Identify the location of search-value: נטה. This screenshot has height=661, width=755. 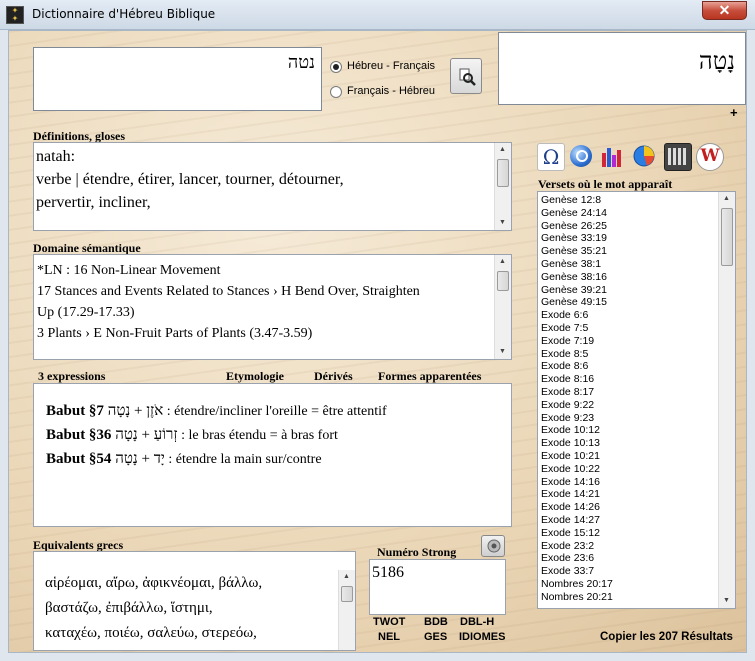
(301, 62).